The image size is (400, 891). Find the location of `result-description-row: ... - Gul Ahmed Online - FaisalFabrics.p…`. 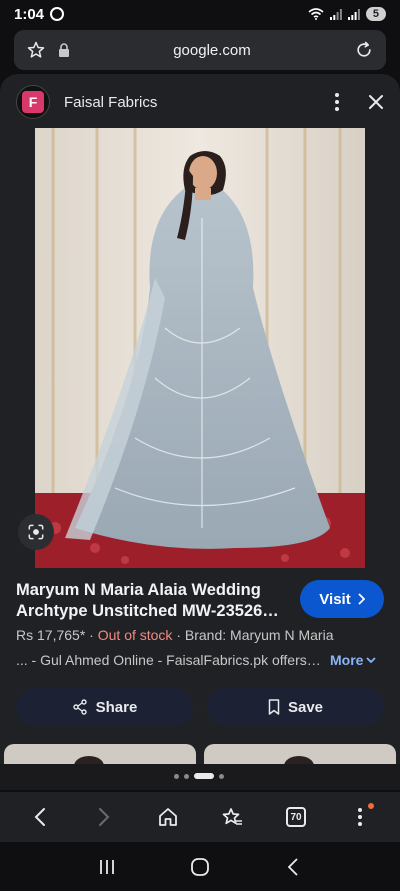

result-description-row: ... - Gul Ahmed Online - FaisalFabrics.p… is located at coordinates (201, 660).